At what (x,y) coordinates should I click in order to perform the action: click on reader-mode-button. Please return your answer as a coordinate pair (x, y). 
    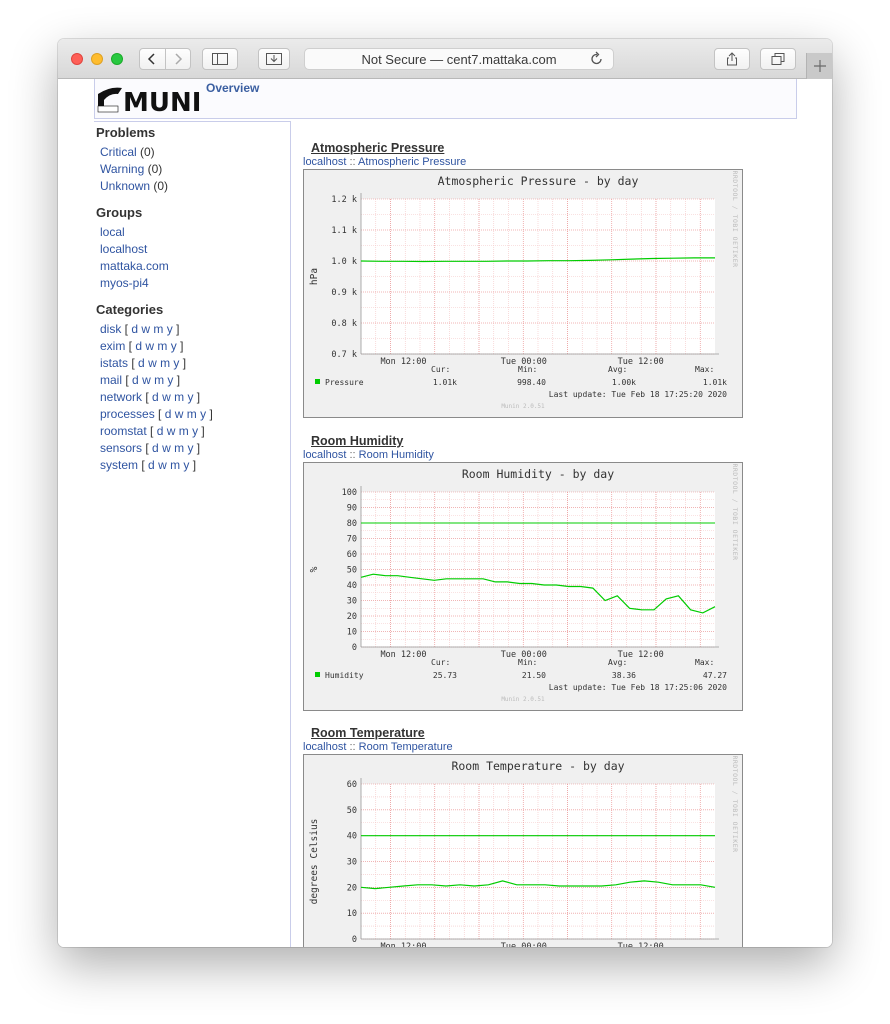
    Looking at the image, I should click on (274, 59).